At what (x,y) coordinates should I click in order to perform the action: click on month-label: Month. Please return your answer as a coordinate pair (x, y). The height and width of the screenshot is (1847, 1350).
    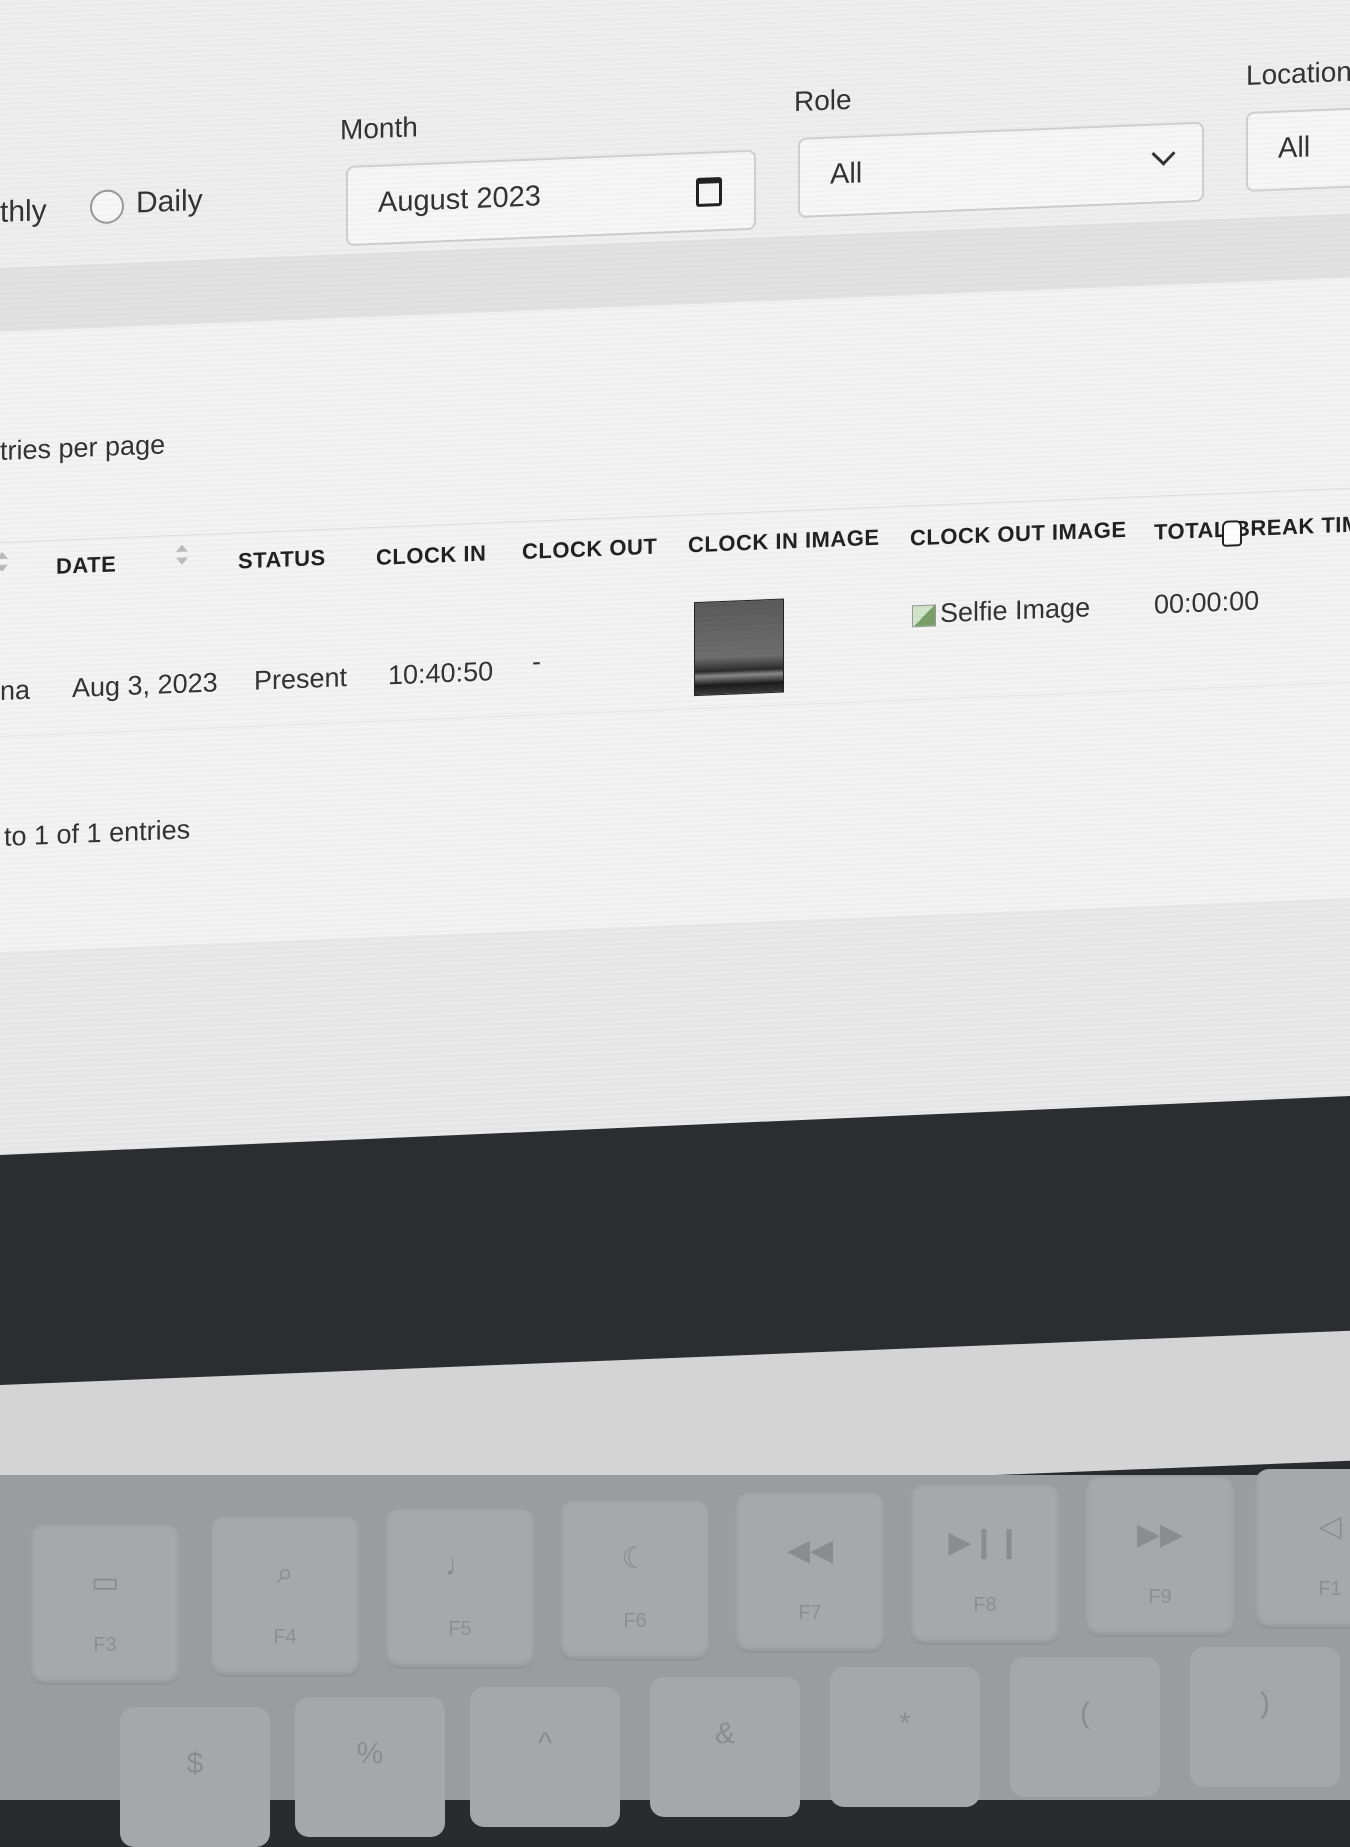
    Looking at the image, I should click on (379, 128).